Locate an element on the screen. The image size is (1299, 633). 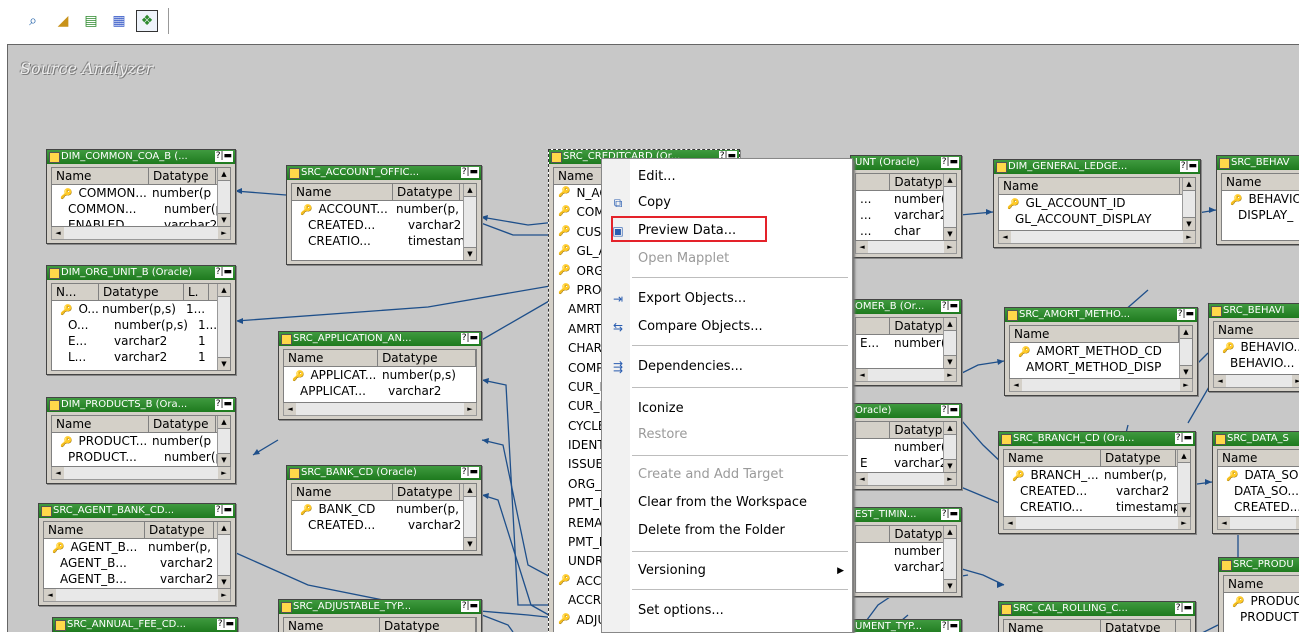
table-row: ... varchar2 is located at coordinates (906, 215).